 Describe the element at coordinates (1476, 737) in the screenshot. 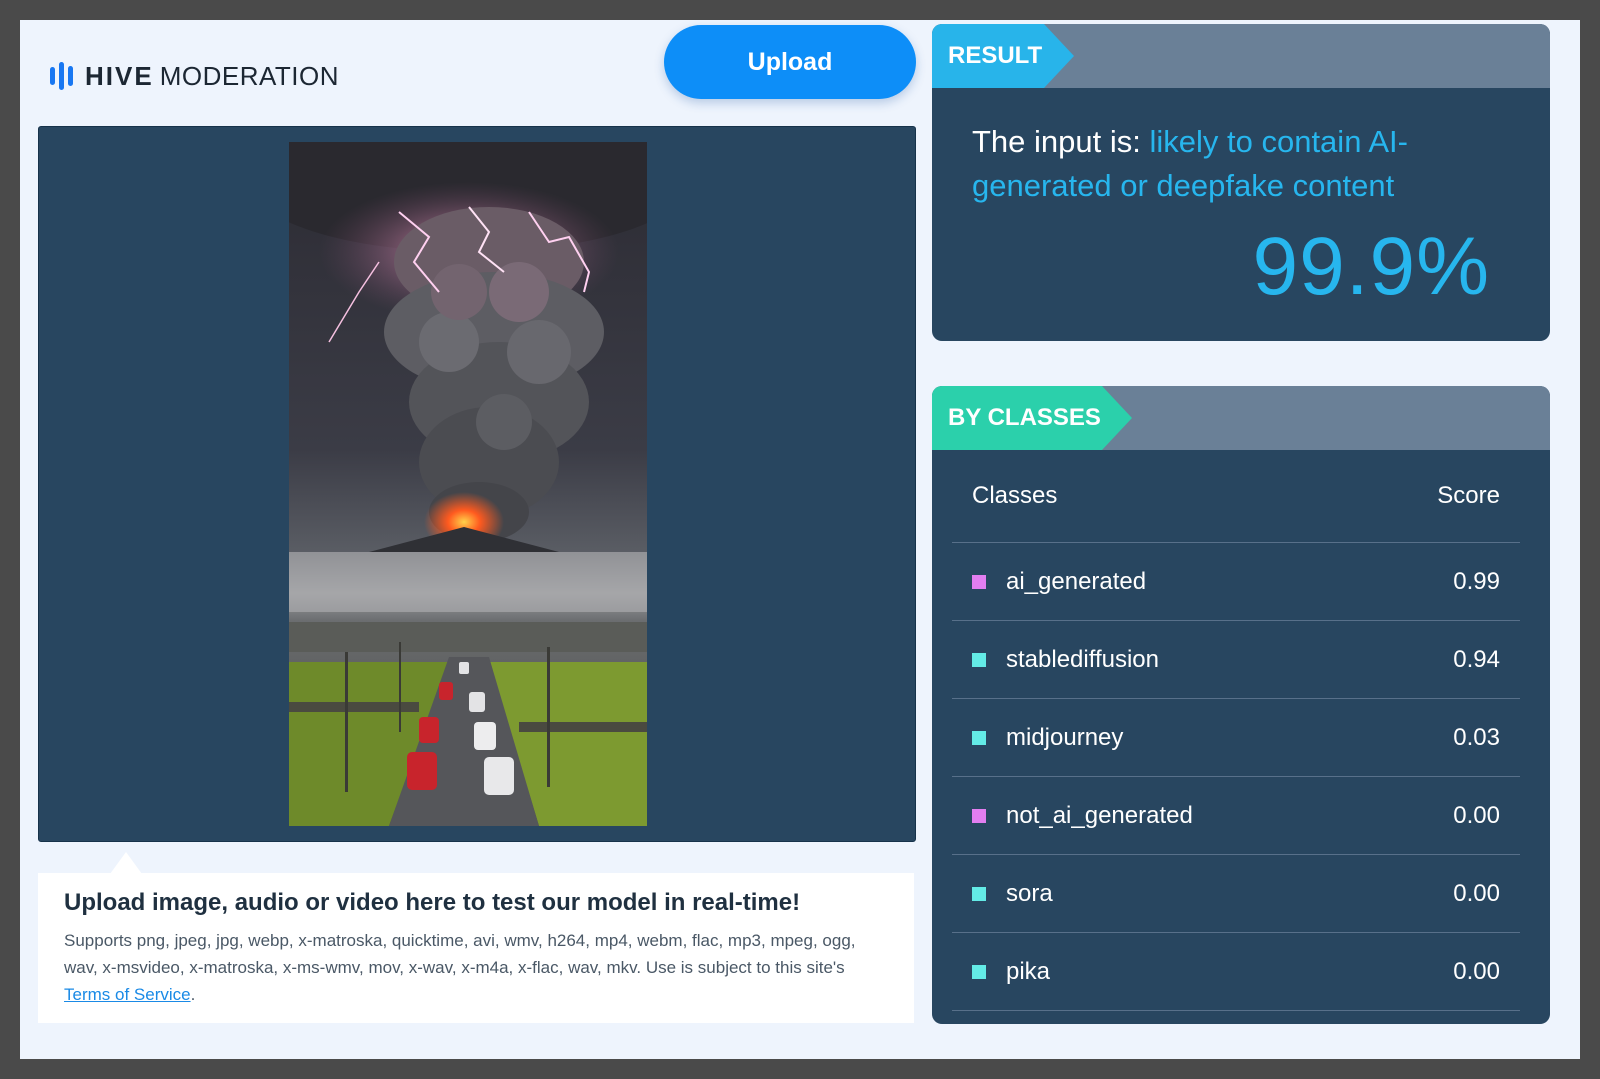

I see `class-score: 0.03` at that location.